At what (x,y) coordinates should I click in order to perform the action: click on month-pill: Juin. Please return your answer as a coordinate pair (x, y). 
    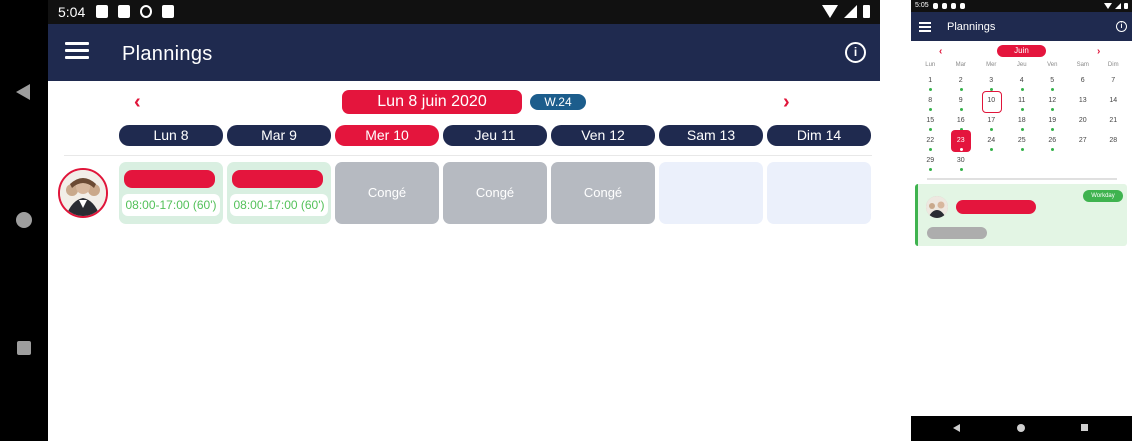
    Looking at the image, I should click on (1021, 51).